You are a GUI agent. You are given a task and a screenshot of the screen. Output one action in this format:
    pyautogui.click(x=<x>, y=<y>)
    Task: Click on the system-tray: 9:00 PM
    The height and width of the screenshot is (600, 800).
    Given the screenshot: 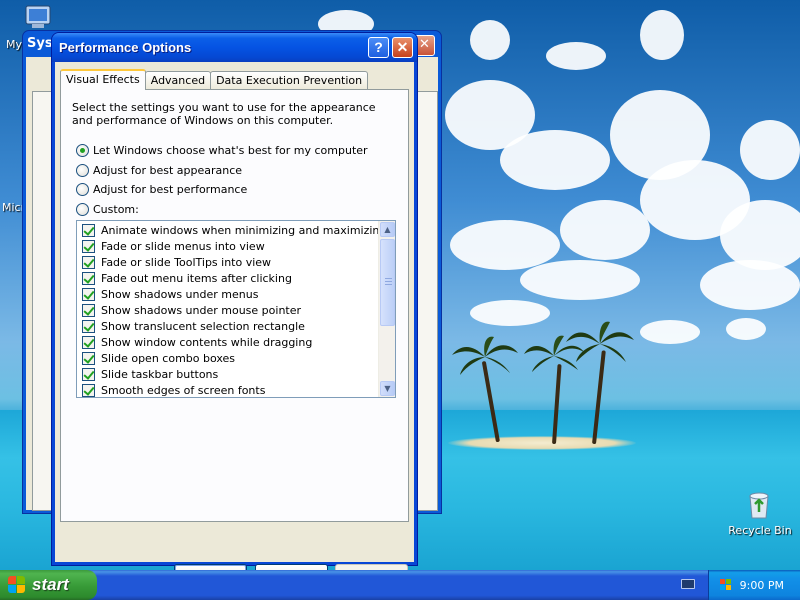 What is the action you would take?
    pyautogui.click(x=754, y=585)
    